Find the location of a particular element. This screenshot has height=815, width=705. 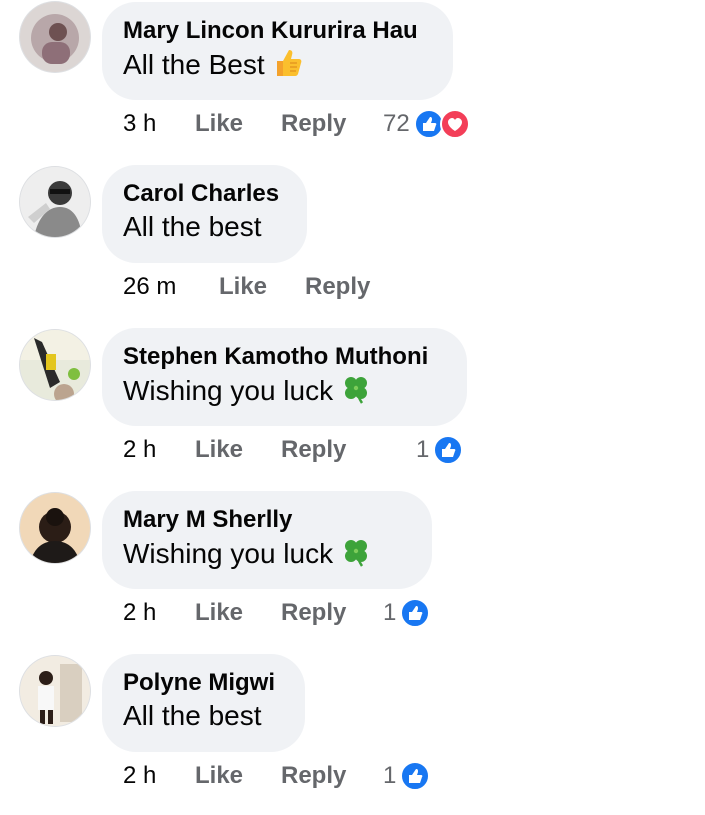

comment-bubble: Mary Lincon Kururira Hau All the Best is located at coordinates (277, 51).